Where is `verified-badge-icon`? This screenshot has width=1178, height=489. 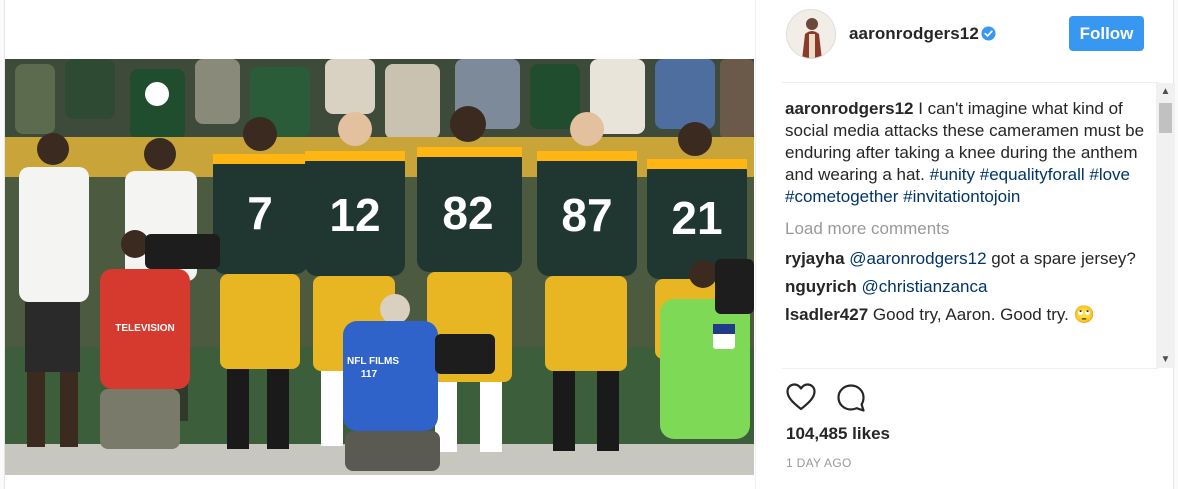 verified-badge-icon is located at coordinates (988, 33).